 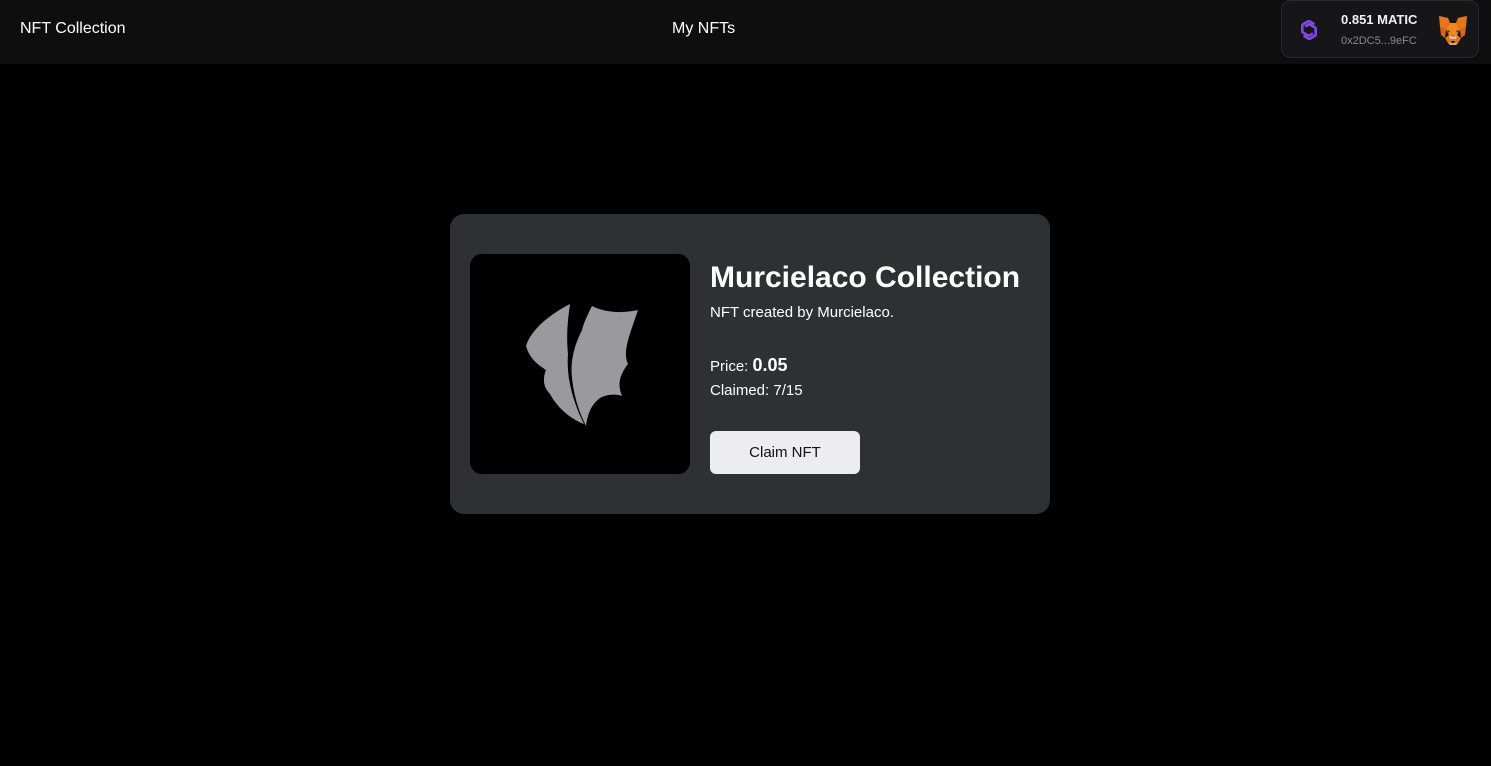 I want to click on collection-title: Murcielaco Collection, so click(x=865, y=277).